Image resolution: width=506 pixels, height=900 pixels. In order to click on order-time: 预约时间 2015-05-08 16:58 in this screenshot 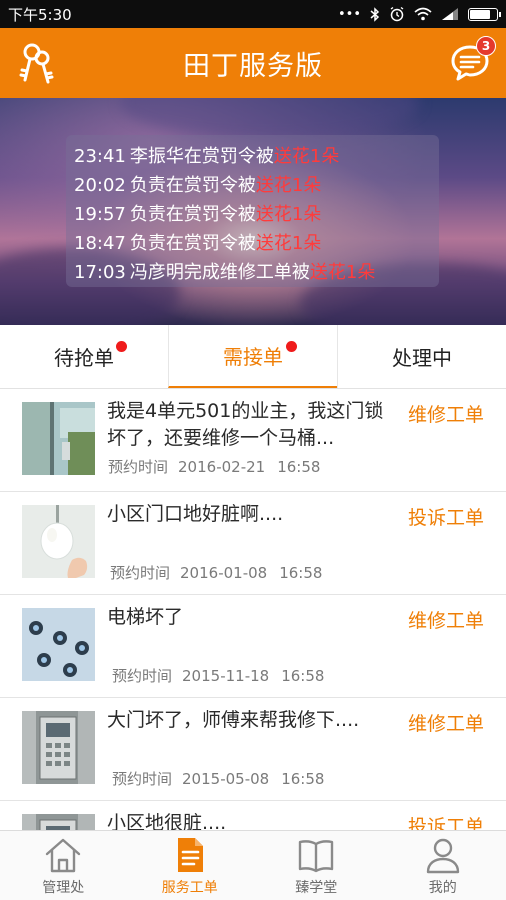, I will do `click(218, 779)`.